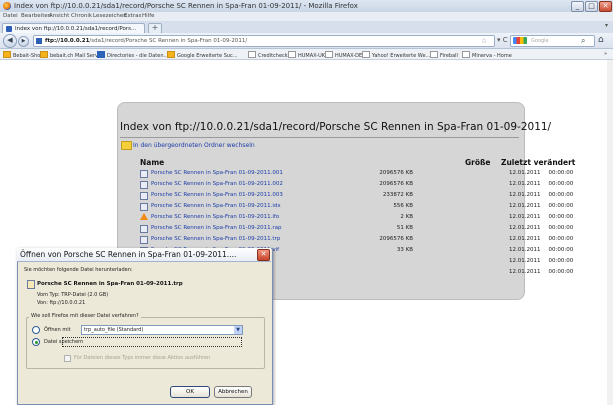  Describe the element at coordinates (63, 342) in the screenshot. I see `save-file-label: Datei speichern` at that location.